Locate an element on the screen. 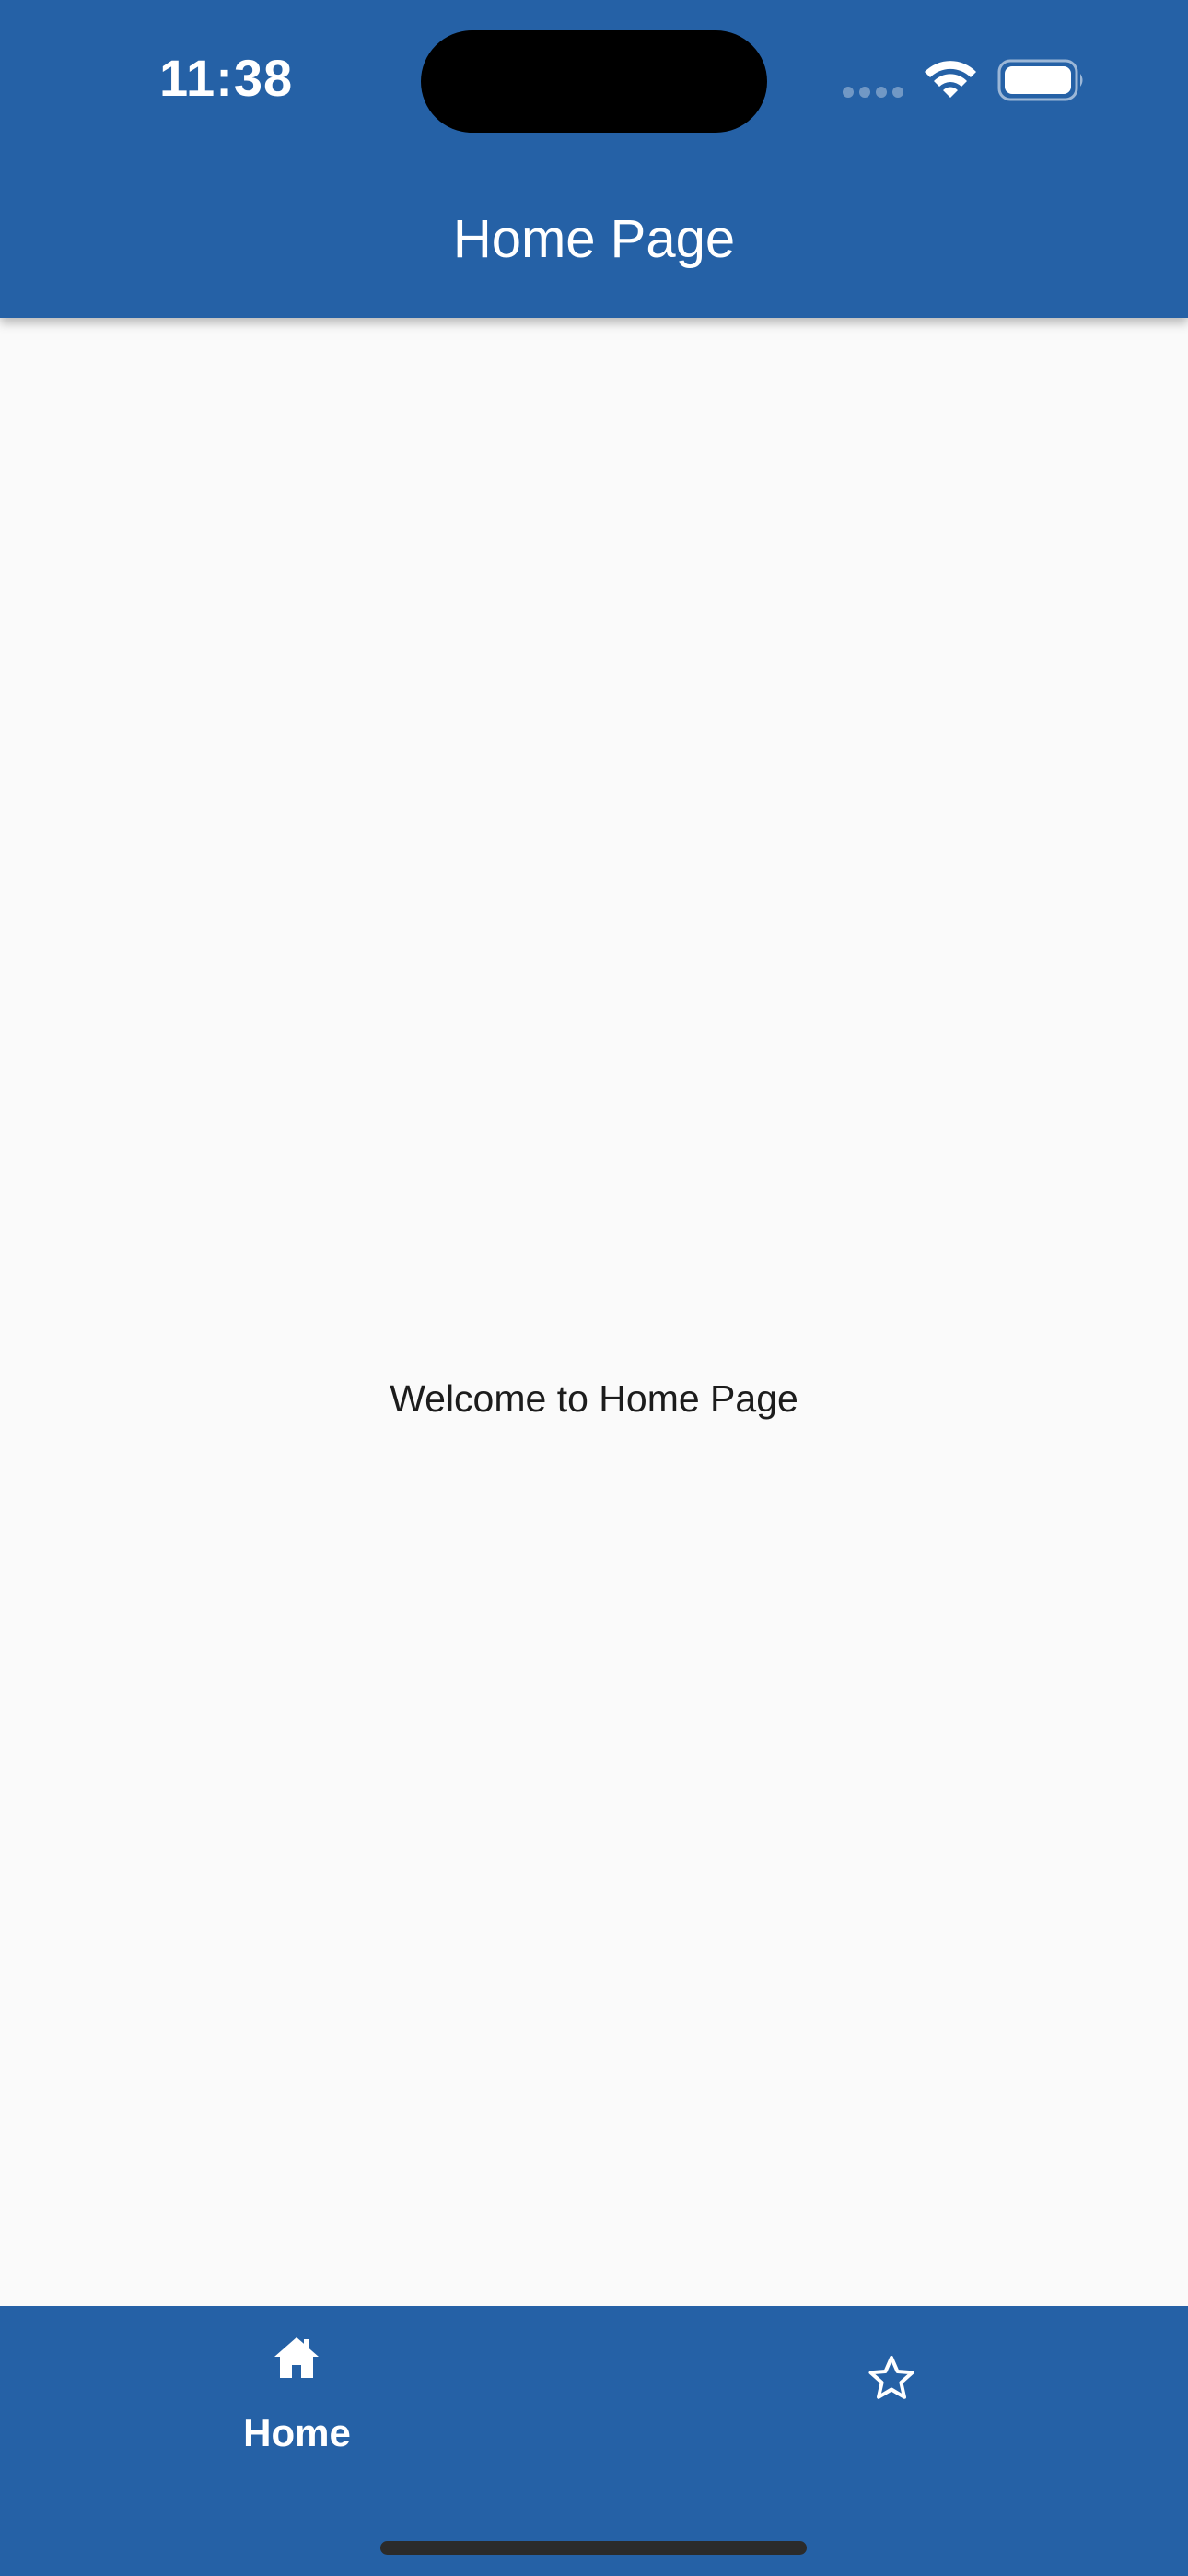 The height and width of the screenshot is (2576, 1188). home-indicator is located at coordinates (593, 2548).